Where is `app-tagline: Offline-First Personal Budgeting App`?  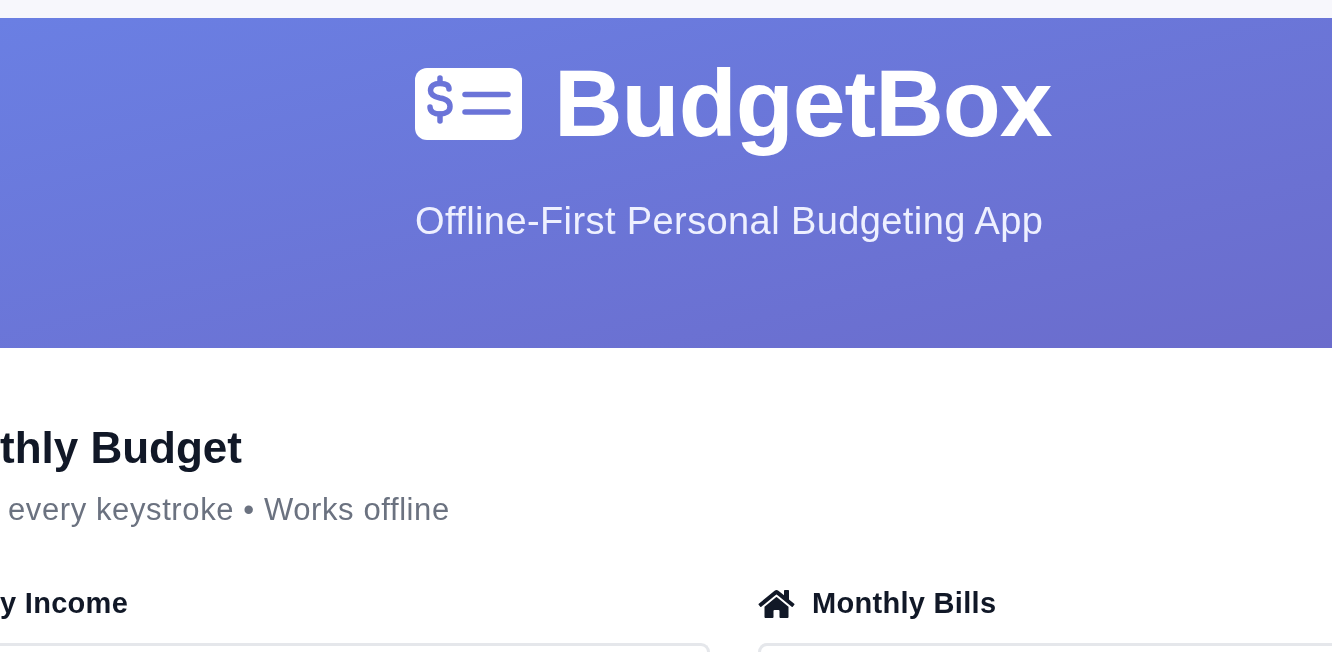
app-tagline: Offline-First Personal Budgeting App is located at coordinates (729, 222).